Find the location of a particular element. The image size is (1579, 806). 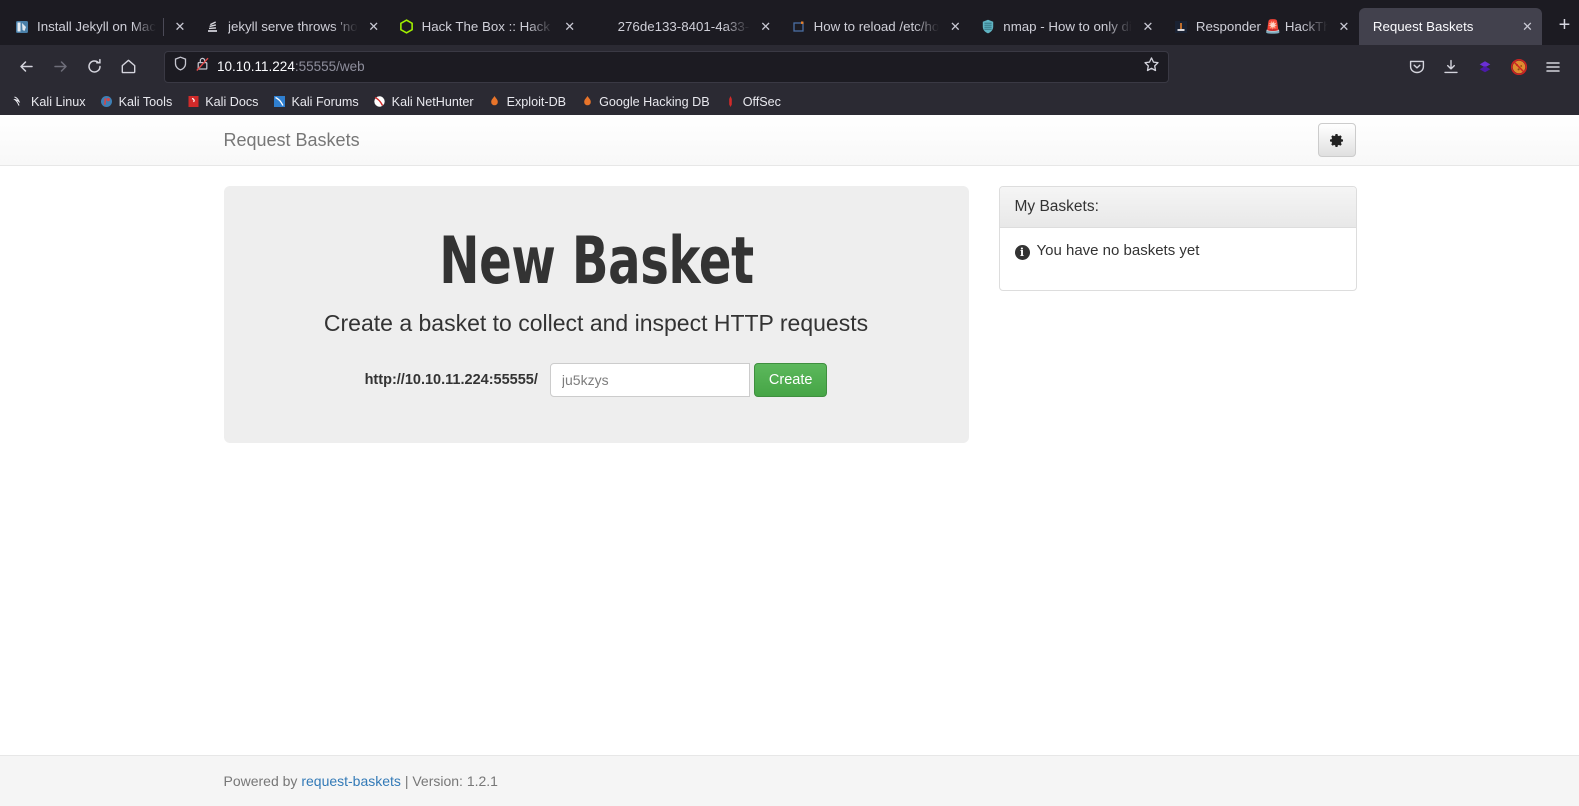

bookmark-label: Kali Linux is located at coordinates (58, 101).